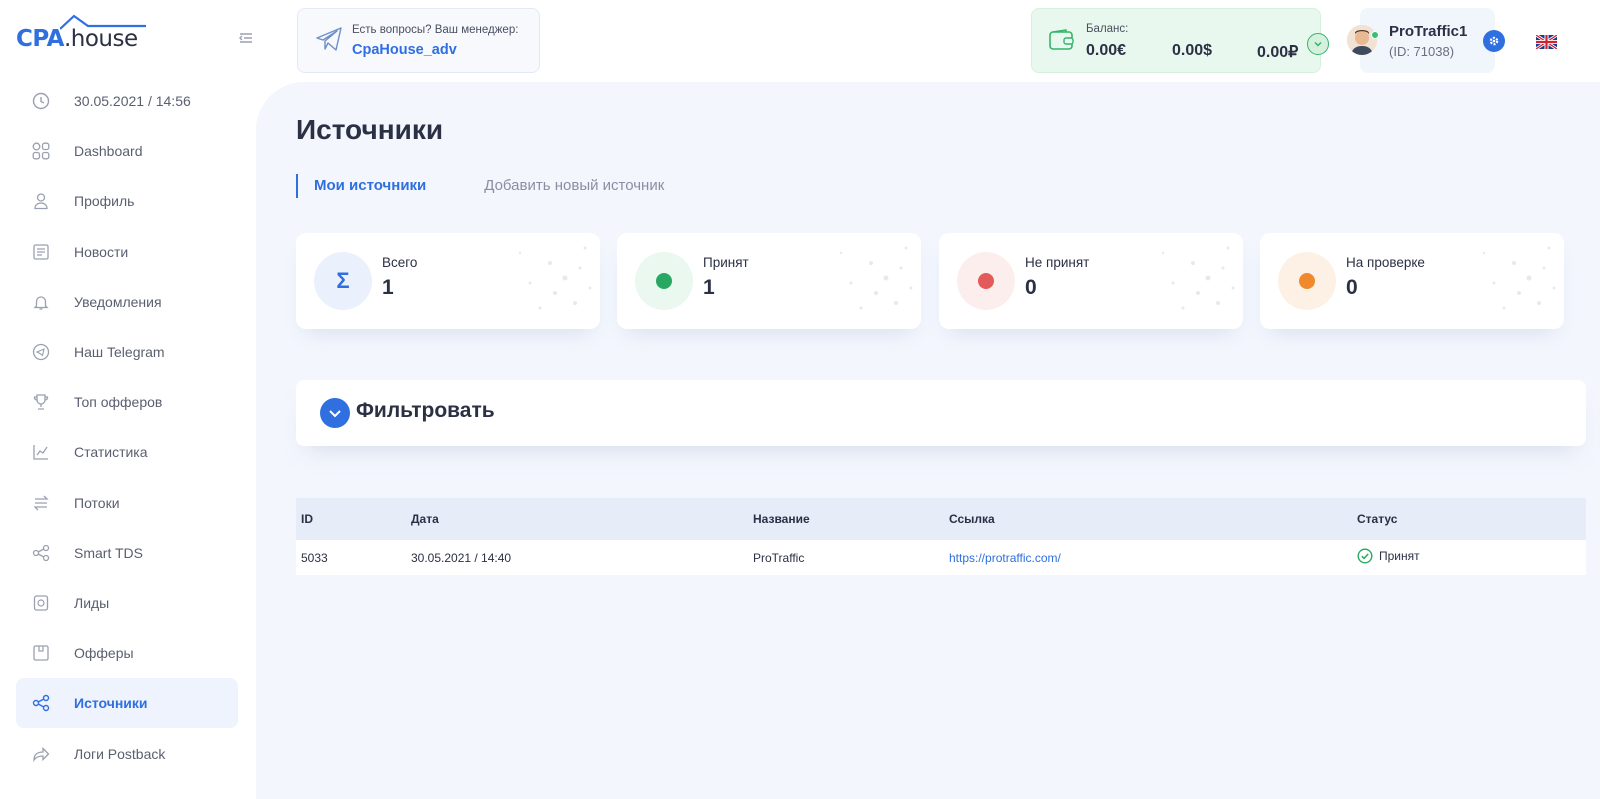 This screenshot has height=799, width=1600. What do you see at coordinates (41, 503) in the screenshot?
I see `streams-icon` at bounding box center [41, 503].